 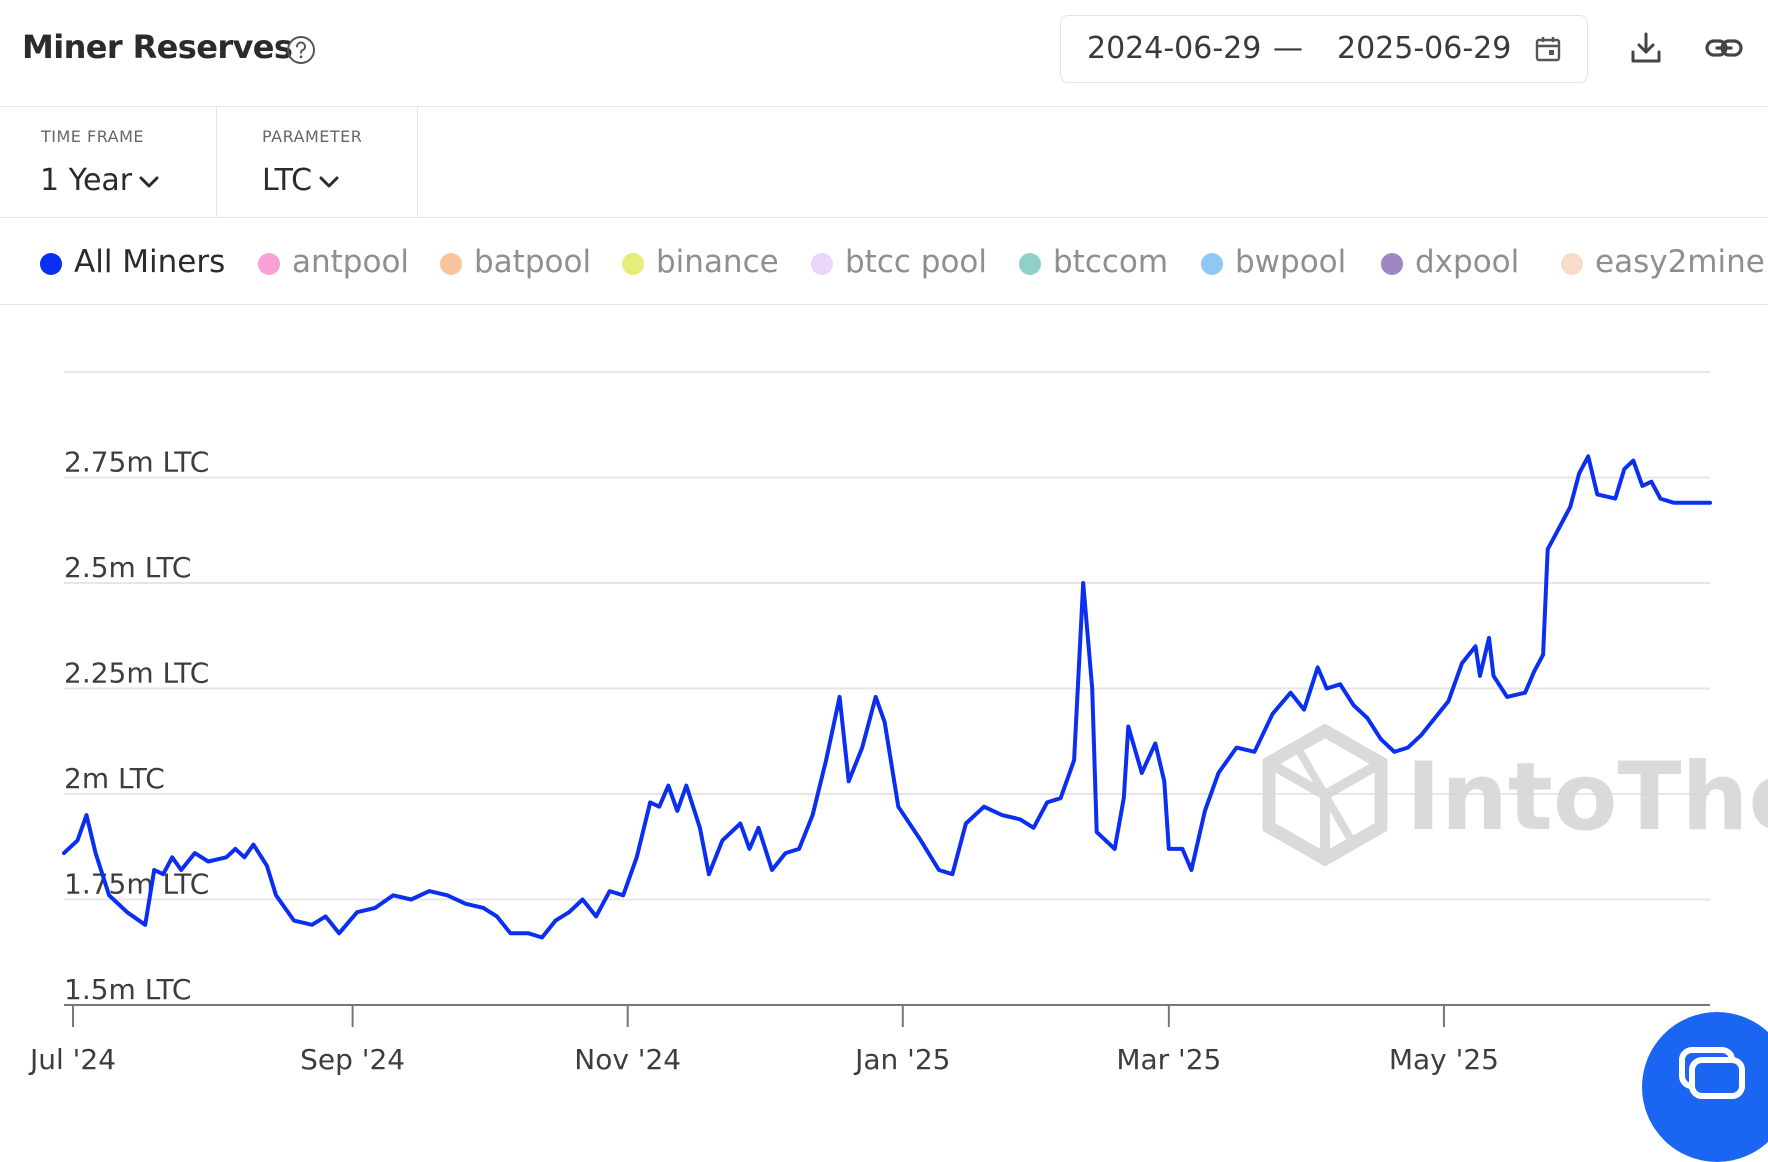 What do you see at coordinates (72, 1059) in the screenshot?
I see `x-tick-label: Jul '24` at bounding box center [72, 1059].